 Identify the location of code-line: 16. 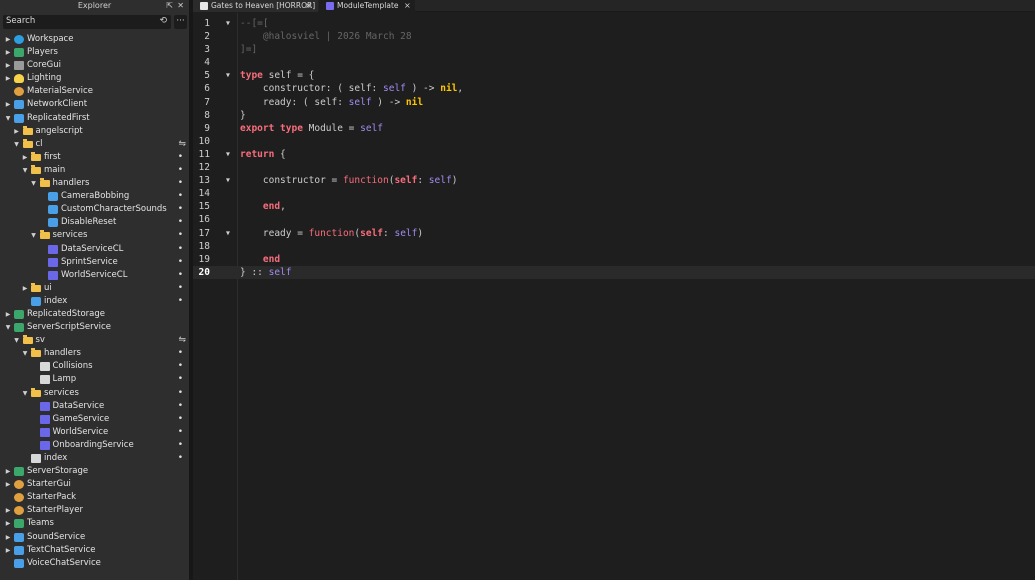
(614, 219).